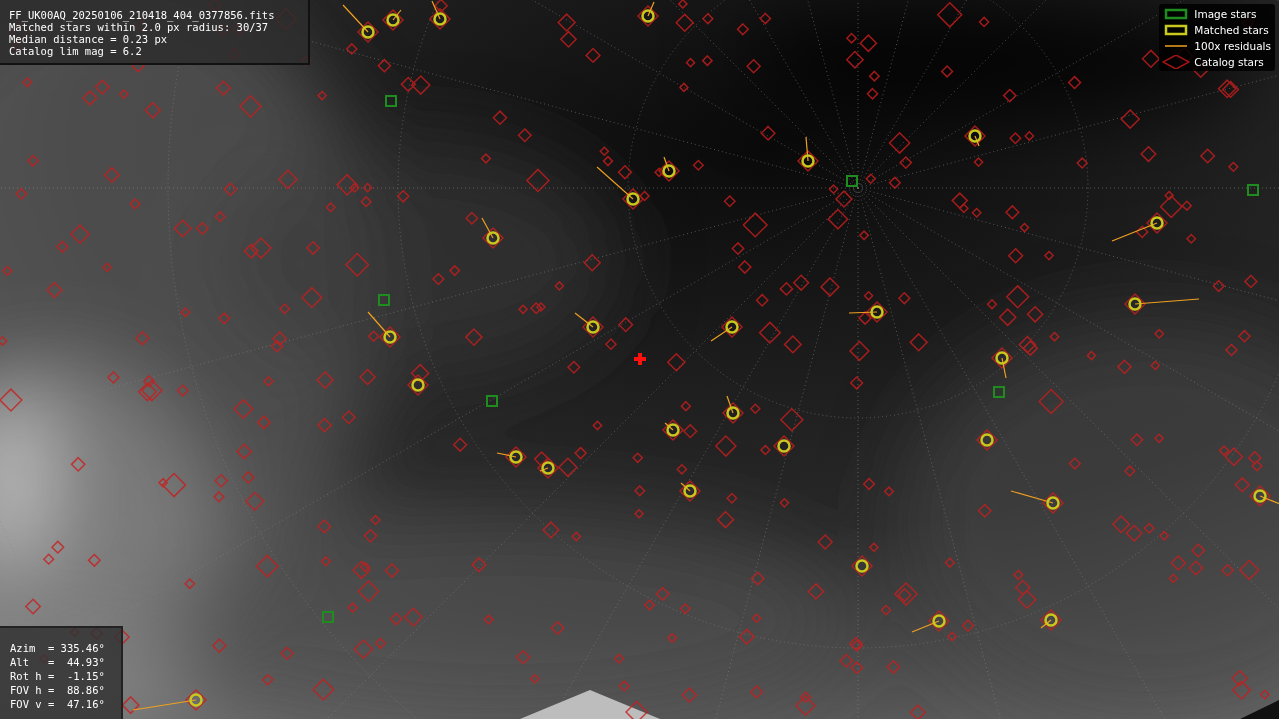  What do you see at coordinates (89, 39) in the screenshot?
I see `info-text: Median distance = 0.23 px` at bounding box center [89, 39].